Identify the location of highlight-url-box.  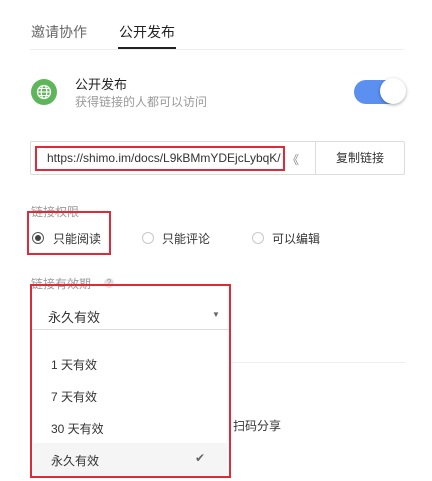
(160, 158).